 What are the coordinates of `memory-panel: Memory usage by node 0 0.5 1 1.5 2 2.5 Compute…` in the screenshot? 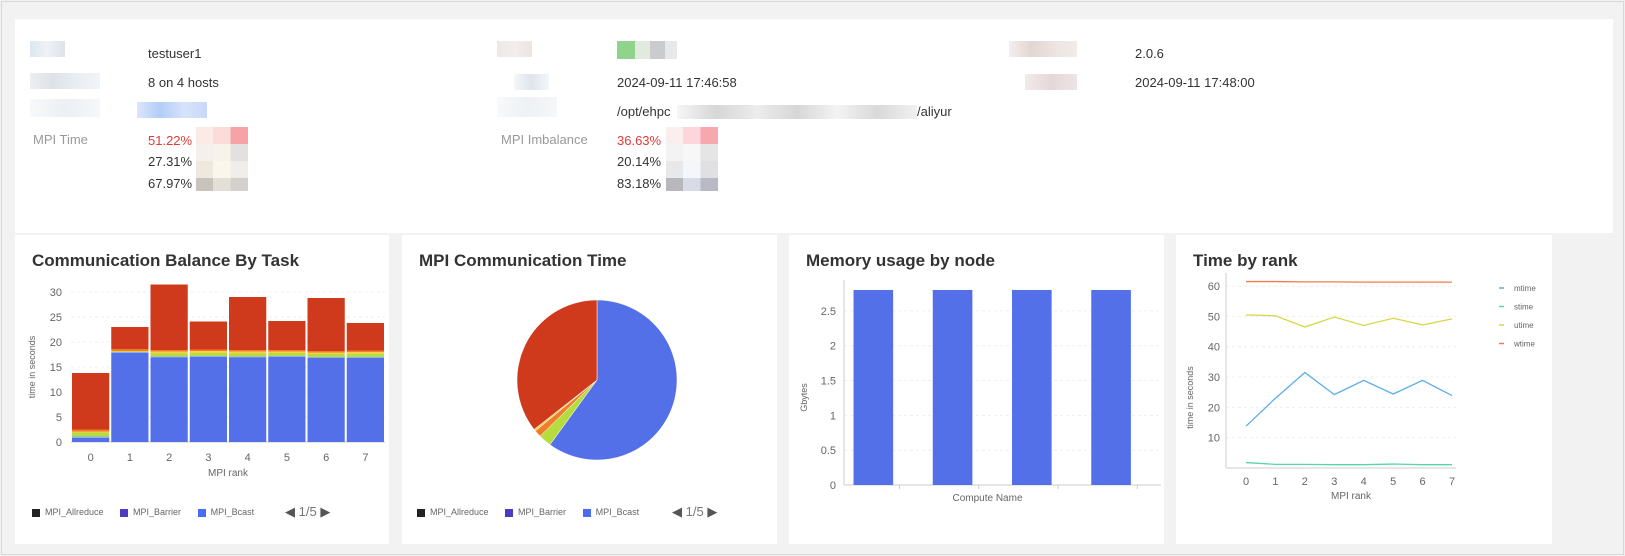 It's located at (976, 389).